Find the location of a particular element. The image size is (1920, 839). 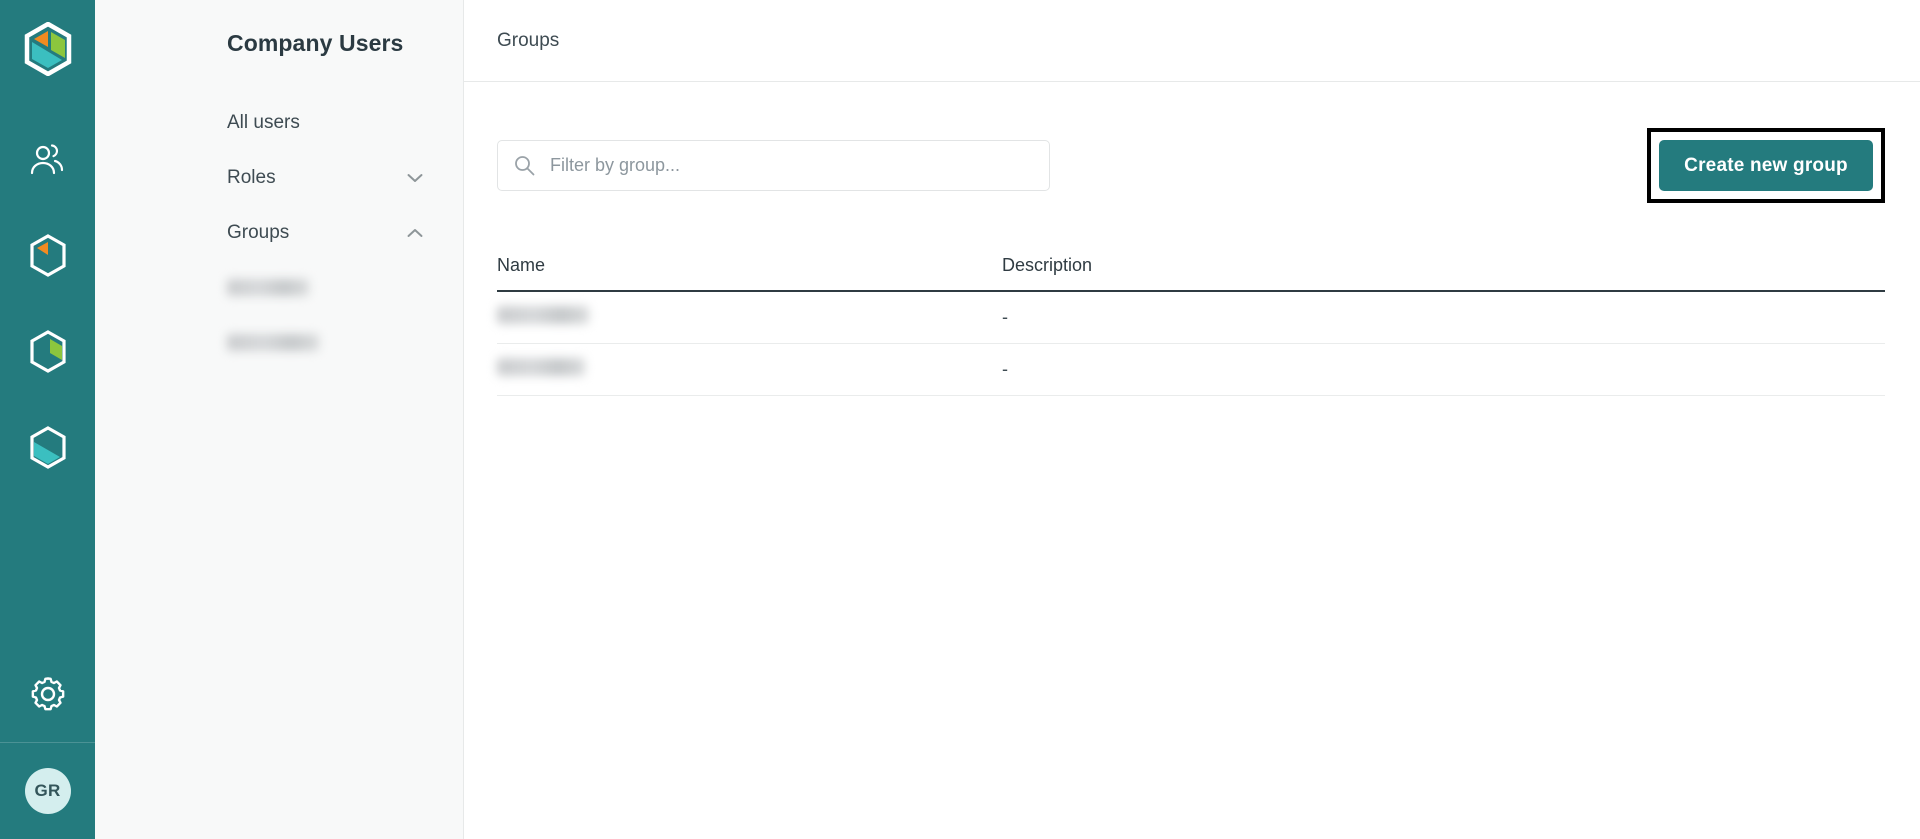

create-button-highlight: Create new group is located at coordinates (1766, 165).